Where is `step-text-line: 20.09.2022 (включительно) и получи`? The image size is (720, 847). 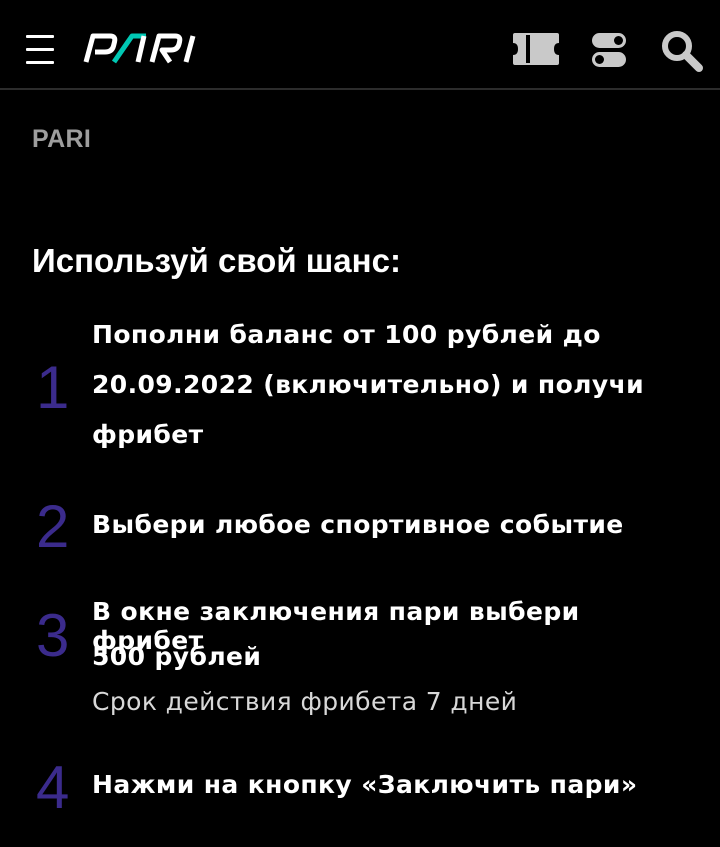
step-text-line: 20.09.2022 (включительно) и получи is located at coordinates (368, 384).